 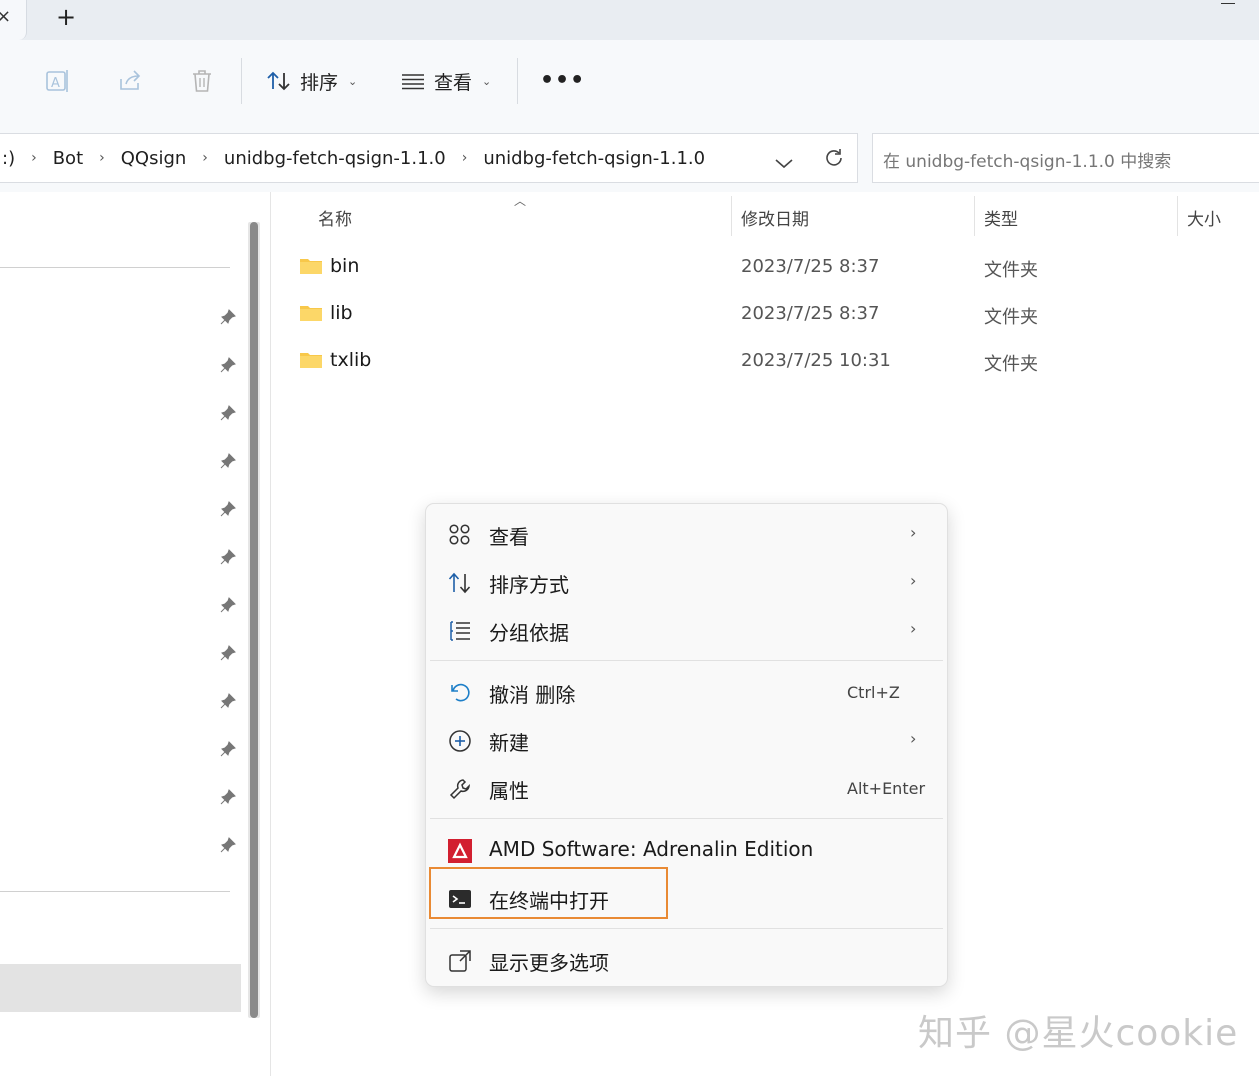 I want to click on annotation-highlight-box, so click(x=548, y=893).